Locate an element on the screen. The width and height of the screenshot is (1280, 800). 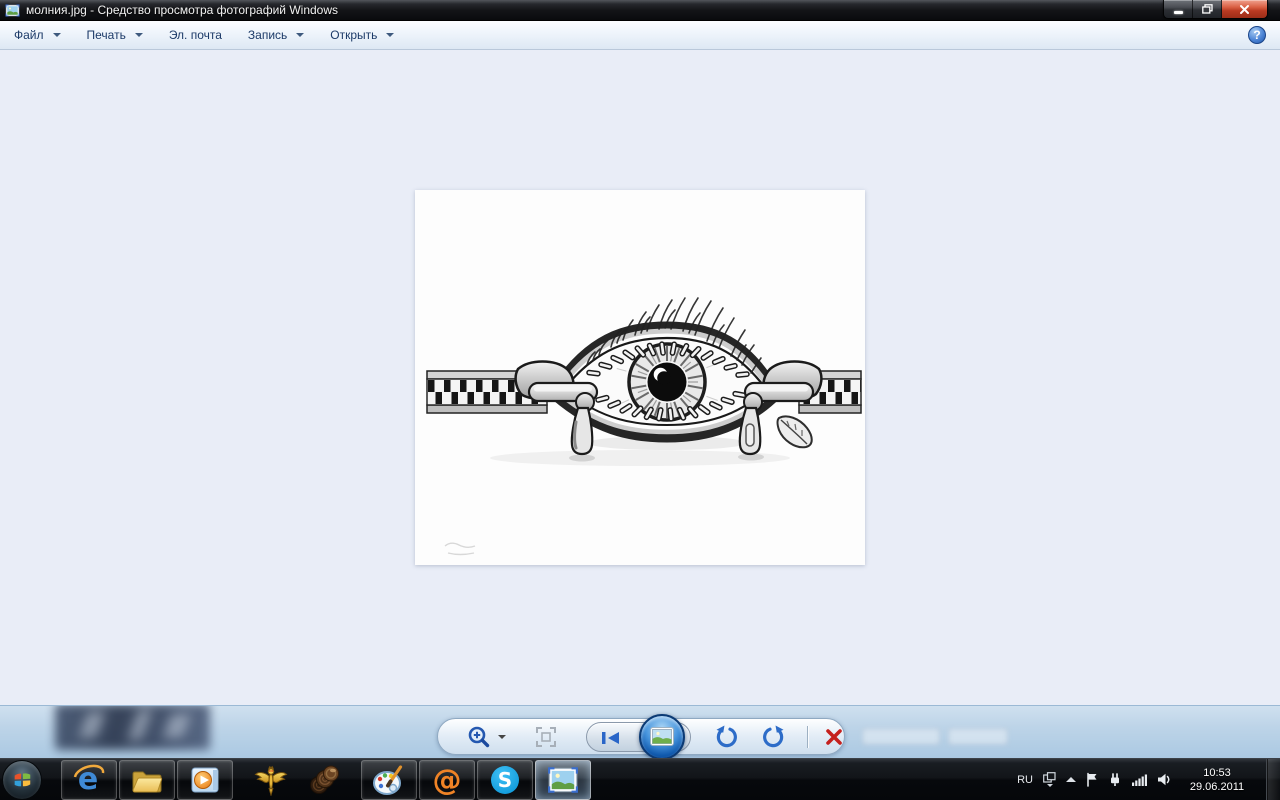
internet-explorer-icon: e is located at coordinates (89, 780).